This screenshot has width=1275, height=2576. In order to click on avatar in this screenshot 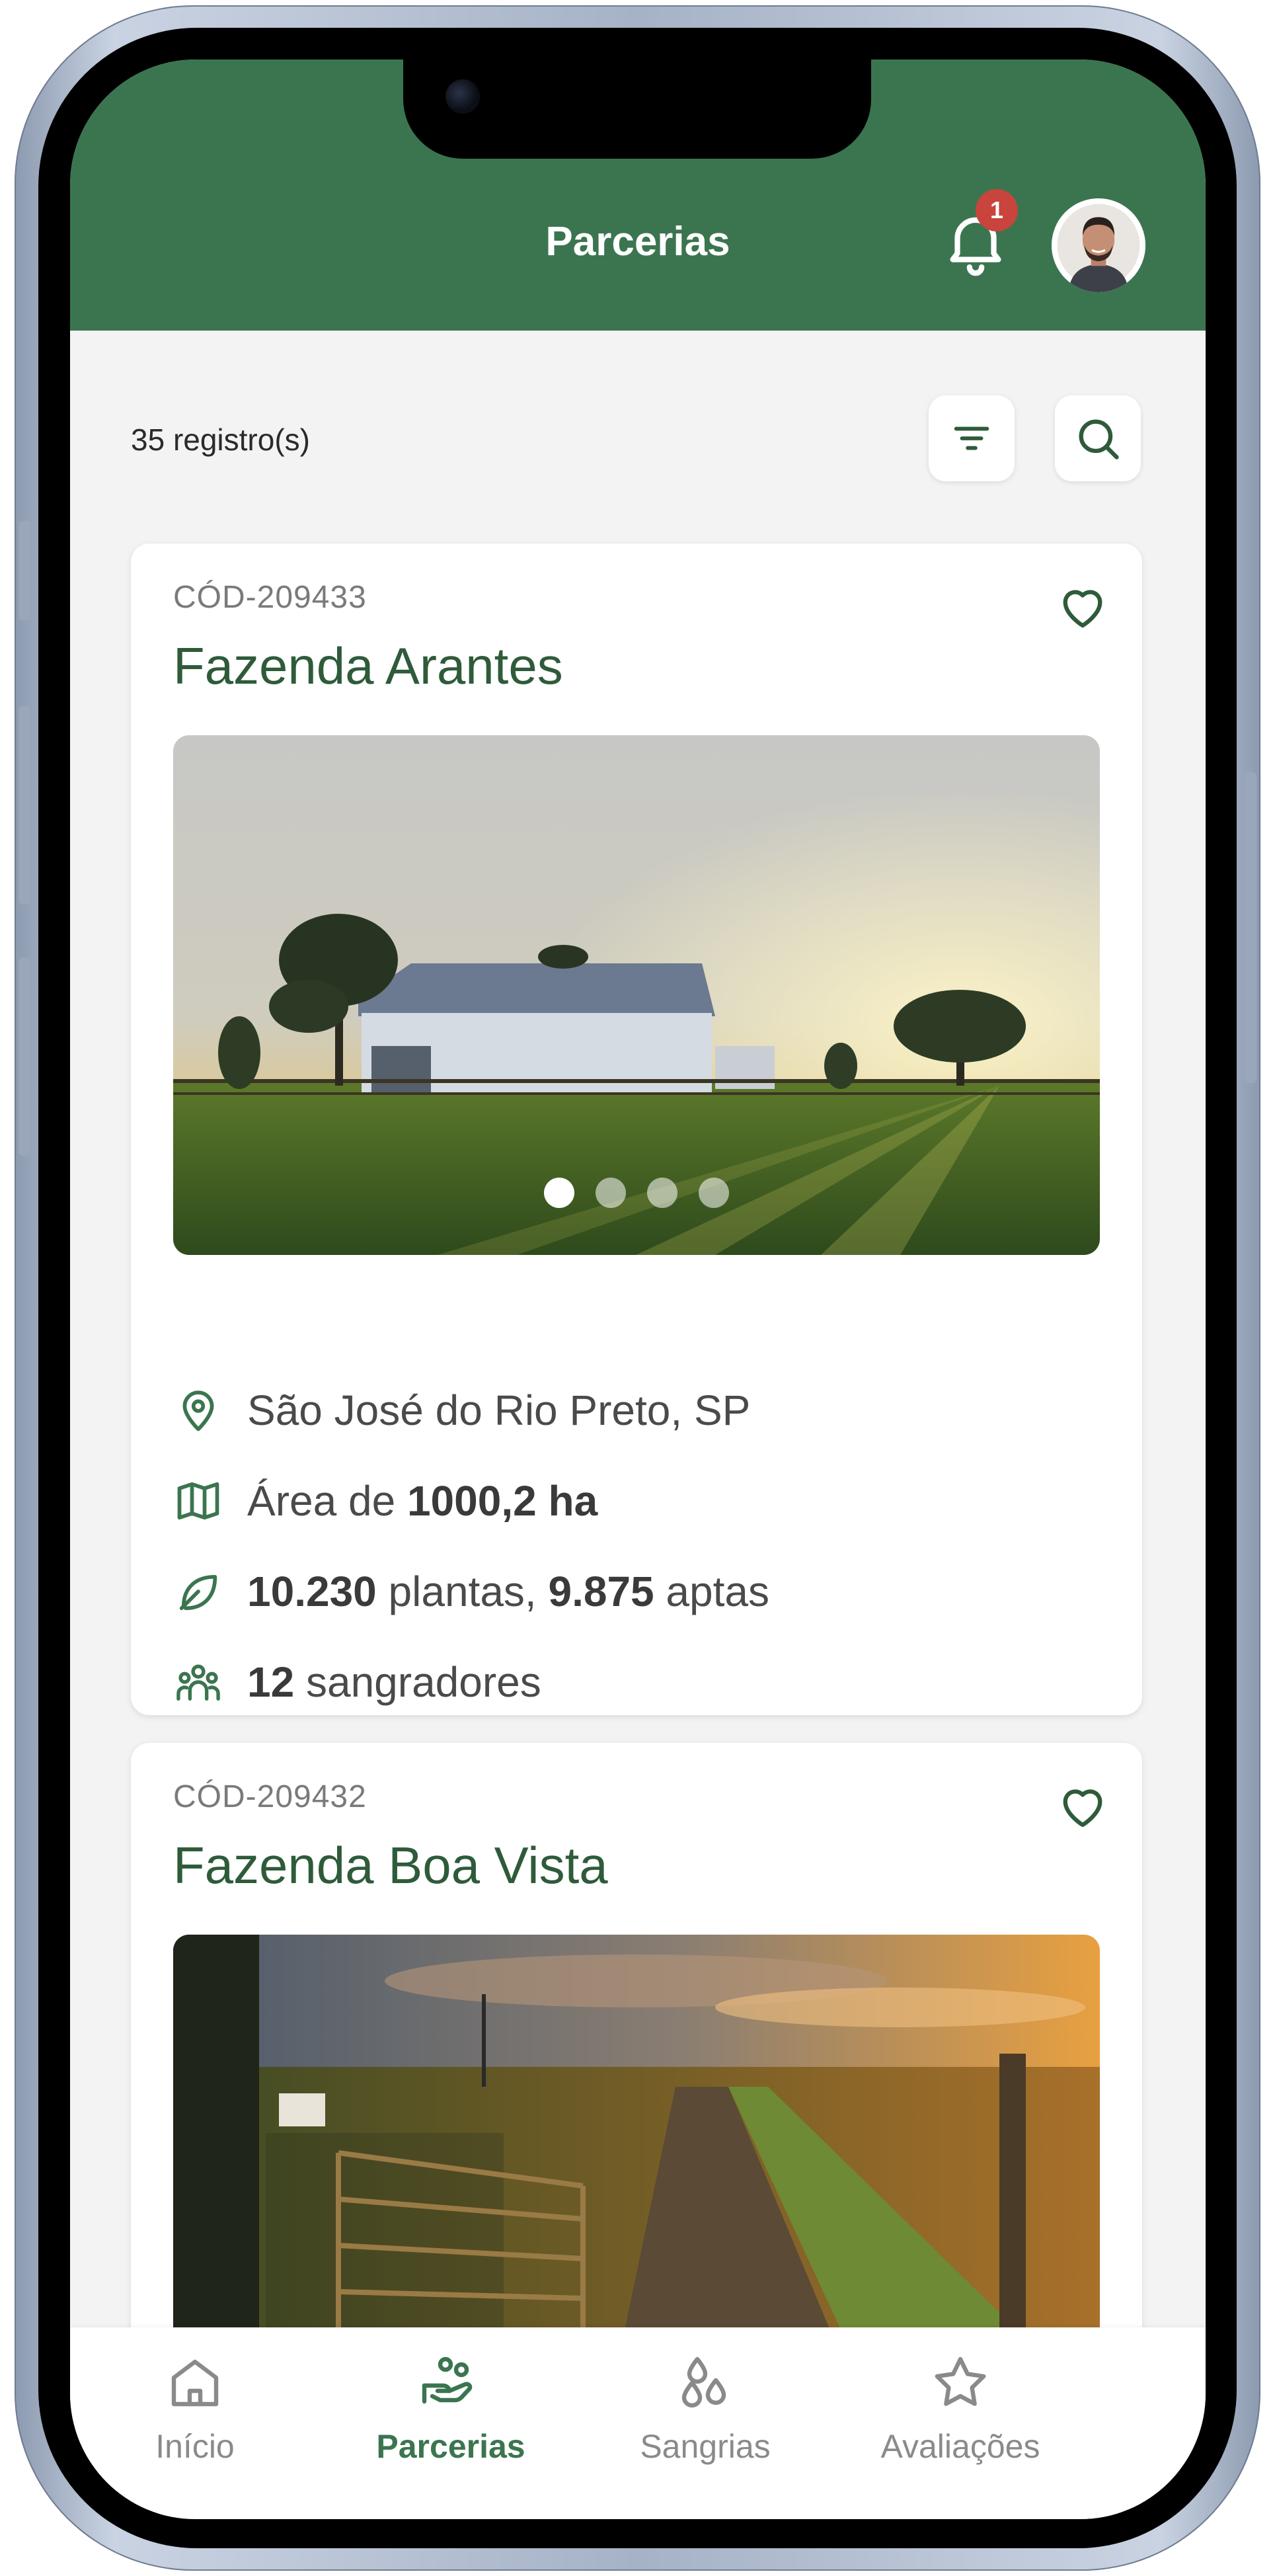, I will do `click(1098, 245)`.